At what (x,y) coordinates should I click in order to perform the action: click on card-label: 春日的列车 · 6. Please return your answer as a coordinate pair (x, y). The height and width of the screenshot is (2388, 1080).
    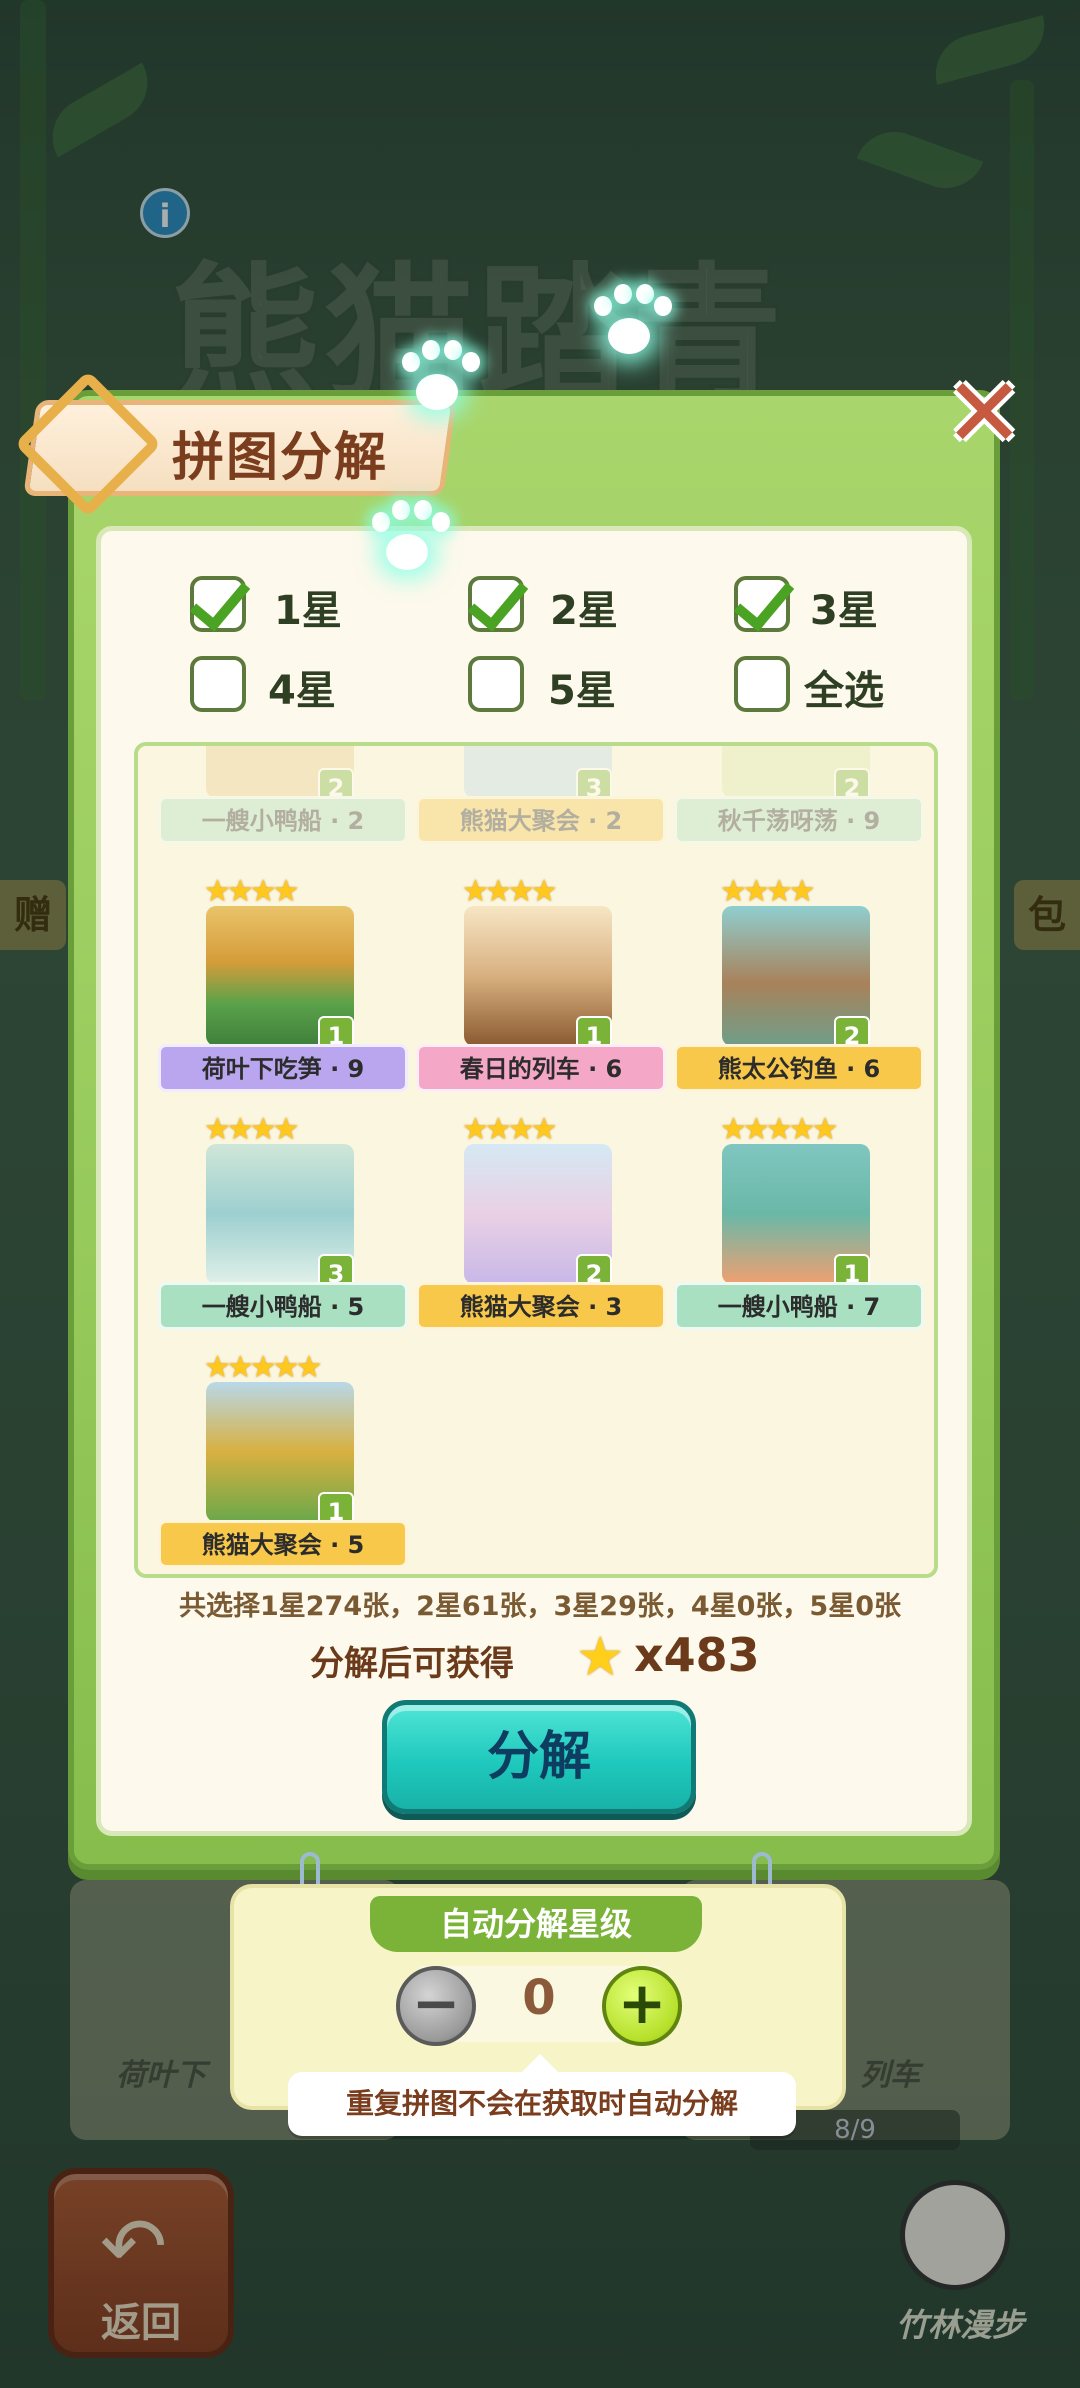
    Looking at the image, I should click on (541, 1068).